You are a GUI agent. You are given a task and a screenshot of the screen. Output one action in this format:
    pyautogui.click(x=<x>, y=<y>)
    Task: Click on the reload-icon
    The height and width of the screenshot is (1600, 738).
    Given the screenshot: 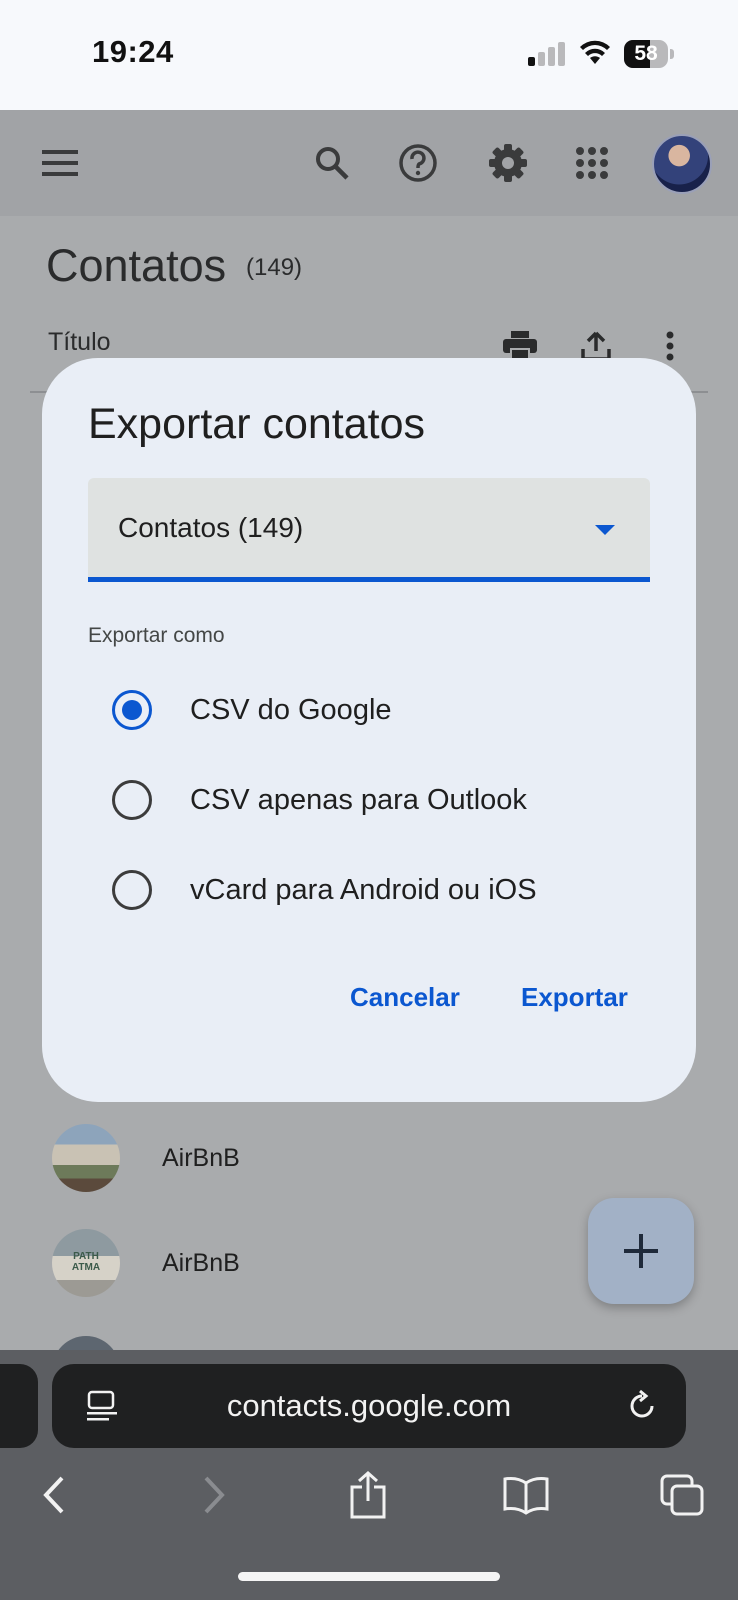 What is the action you would take?
    pyautogui.click(x=642, y=1406)
    